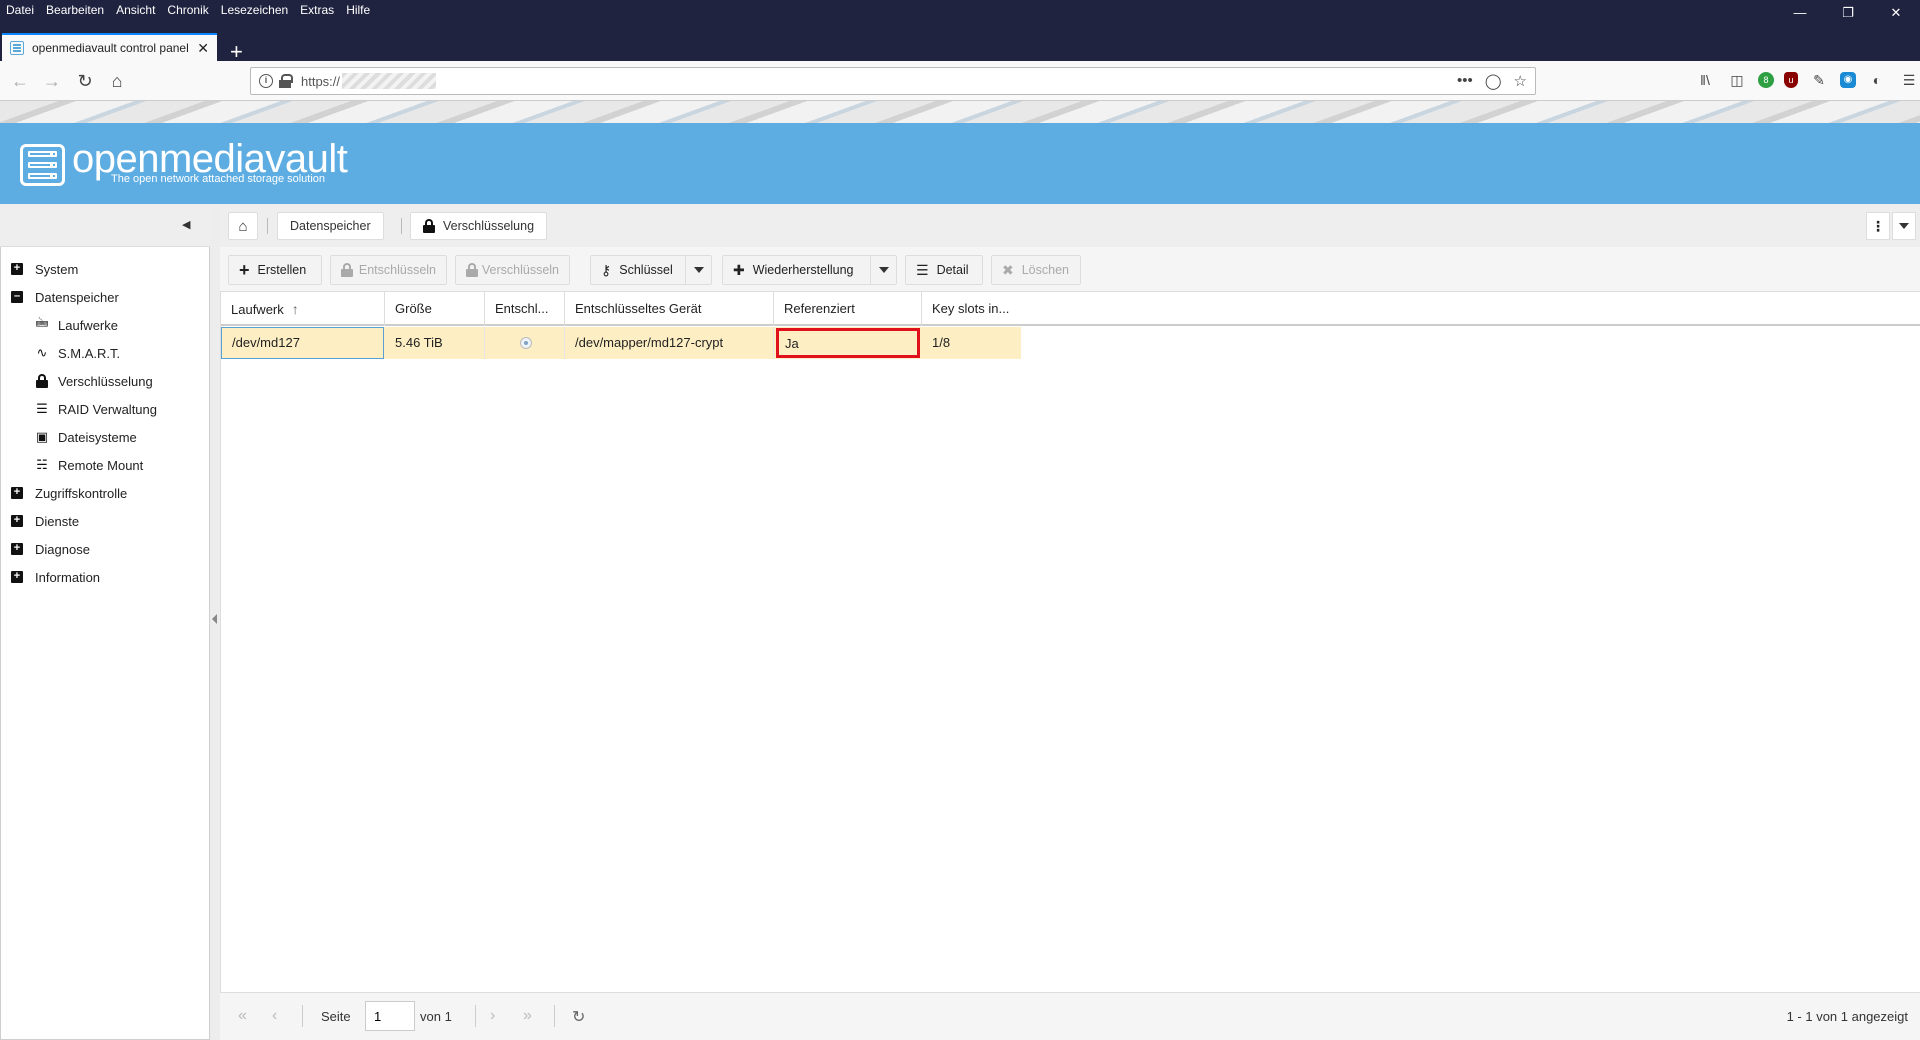  Describe the element at coordinates (203, 48) in the screenshot. I see `tab-close-icon: ✕` at that location.